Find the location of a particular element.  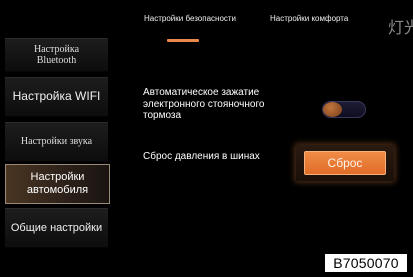

sidebar-item-label: Настройка Bluetooth is located at coordinates (56, 55).